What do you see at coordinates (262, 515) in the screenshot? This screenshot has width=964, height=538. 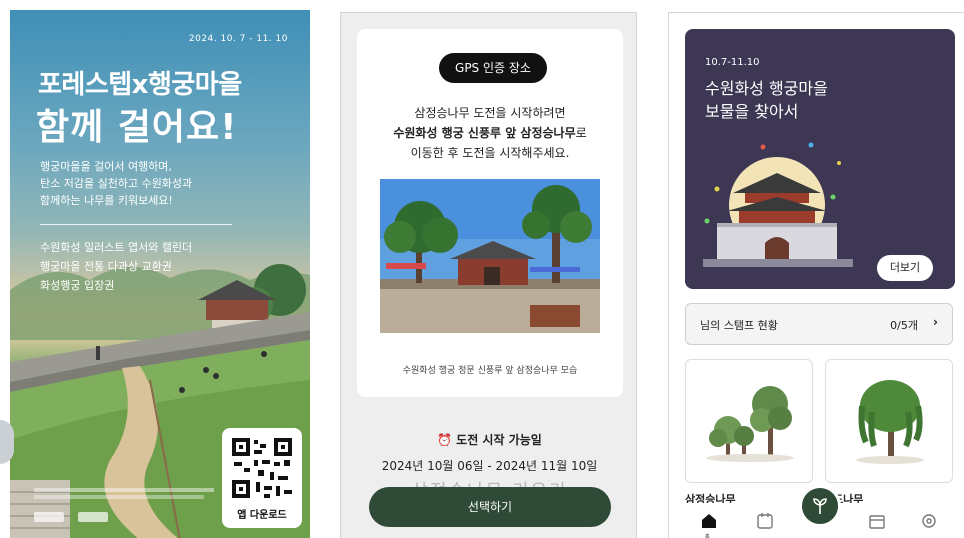 I see `app-download-label: 앱 다운로드` at bounding box center [262, 515].